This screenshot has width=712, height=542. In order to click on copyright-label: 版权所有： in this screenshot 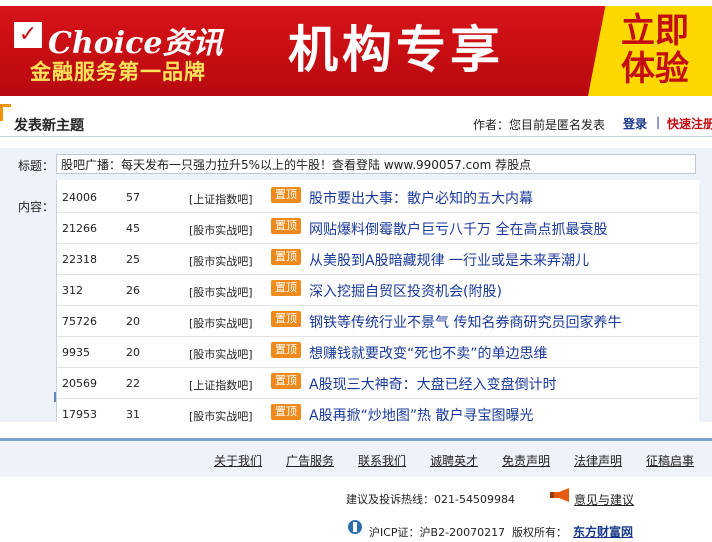, I will do `click(539, 532)`.